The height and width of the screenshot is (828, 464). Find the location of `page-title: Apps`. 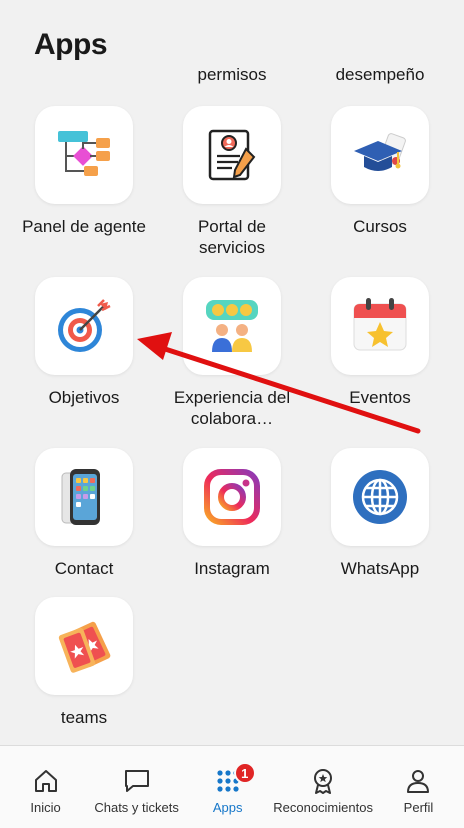

page-title: Apps is located at coordinates (71, 44).